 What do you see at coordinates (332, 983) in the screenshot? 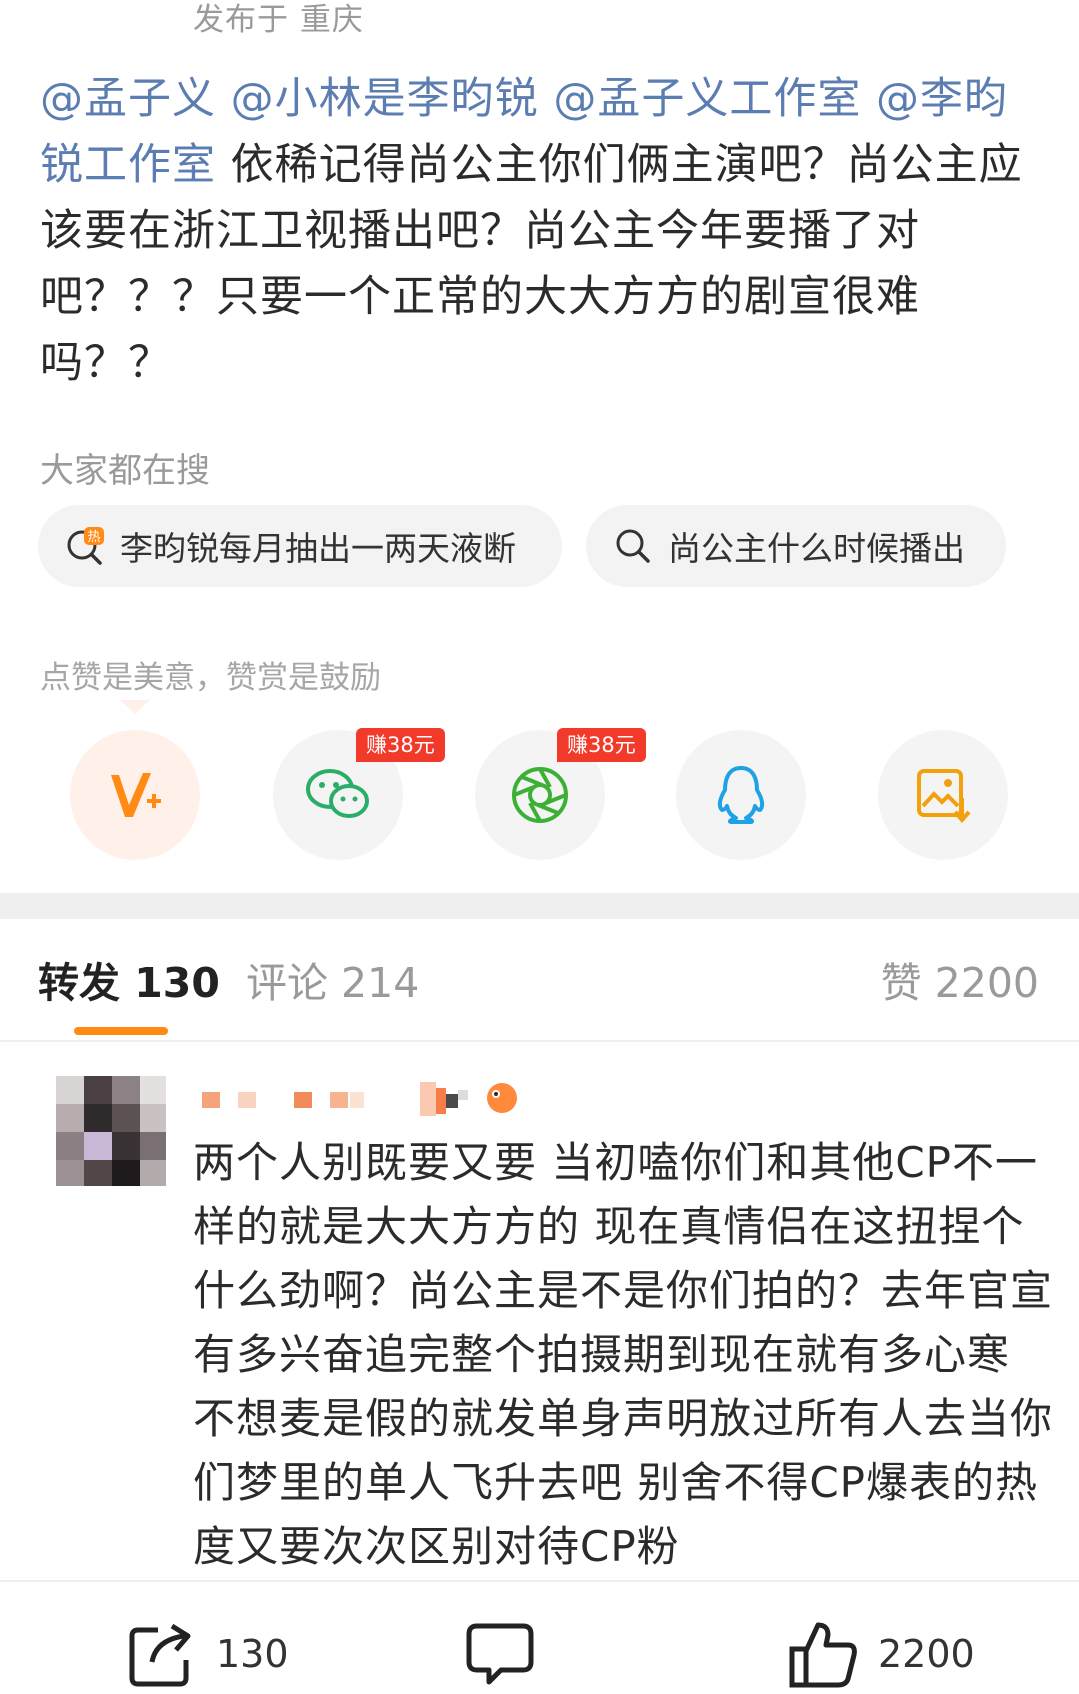
I see `tab-comment: 评论 214` at bounding box center [332, 983].